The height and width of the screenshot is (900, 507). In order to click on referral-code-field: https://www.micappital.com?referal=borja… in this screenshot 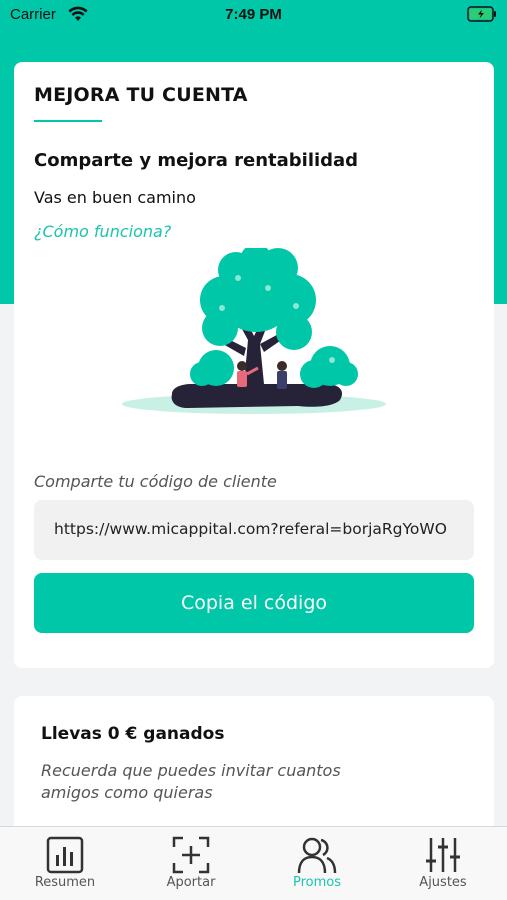, I will do `click(254, 530)`.